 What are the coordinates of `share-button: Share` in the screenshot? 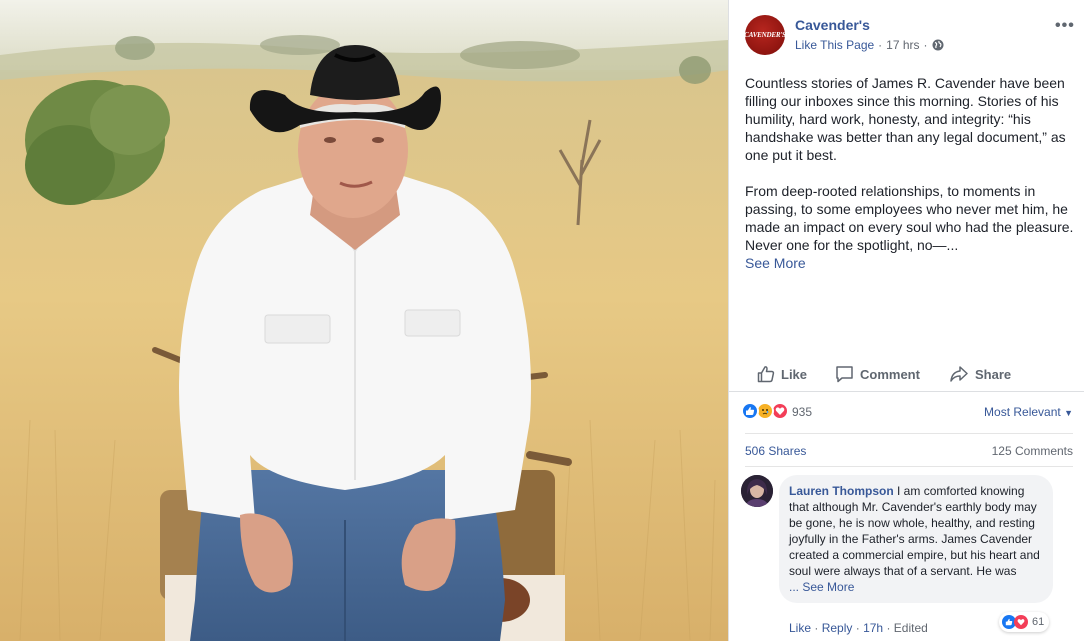 It's located at (980, 374).